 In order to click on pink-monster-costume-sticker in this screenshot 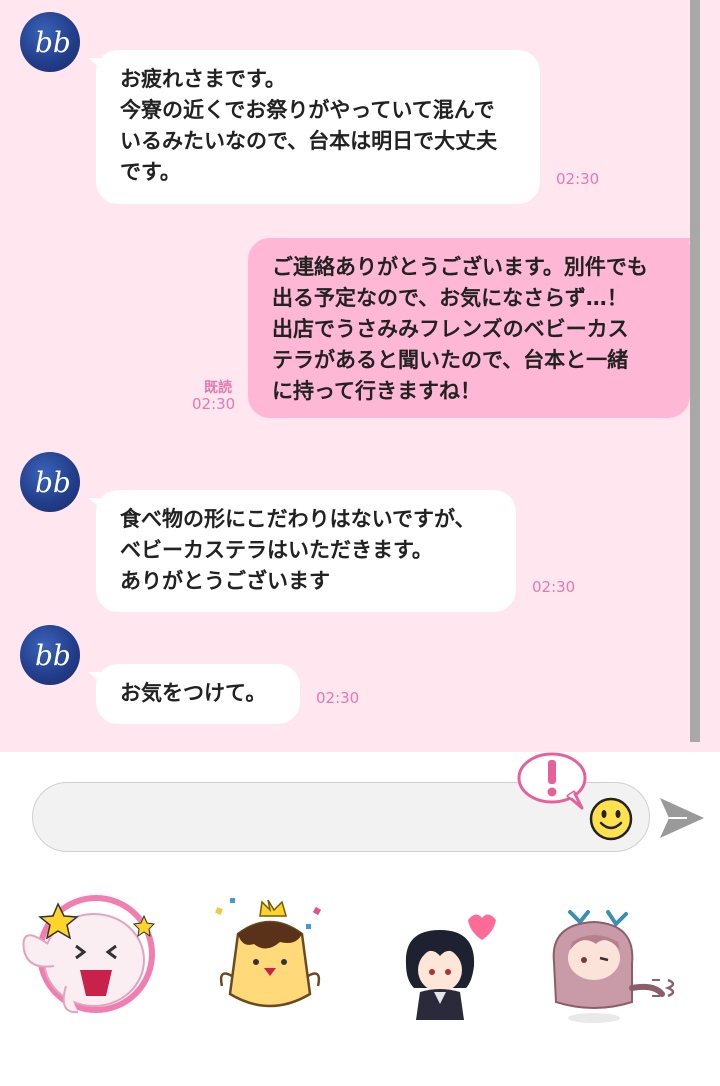, I will do `click(619, 967)`.